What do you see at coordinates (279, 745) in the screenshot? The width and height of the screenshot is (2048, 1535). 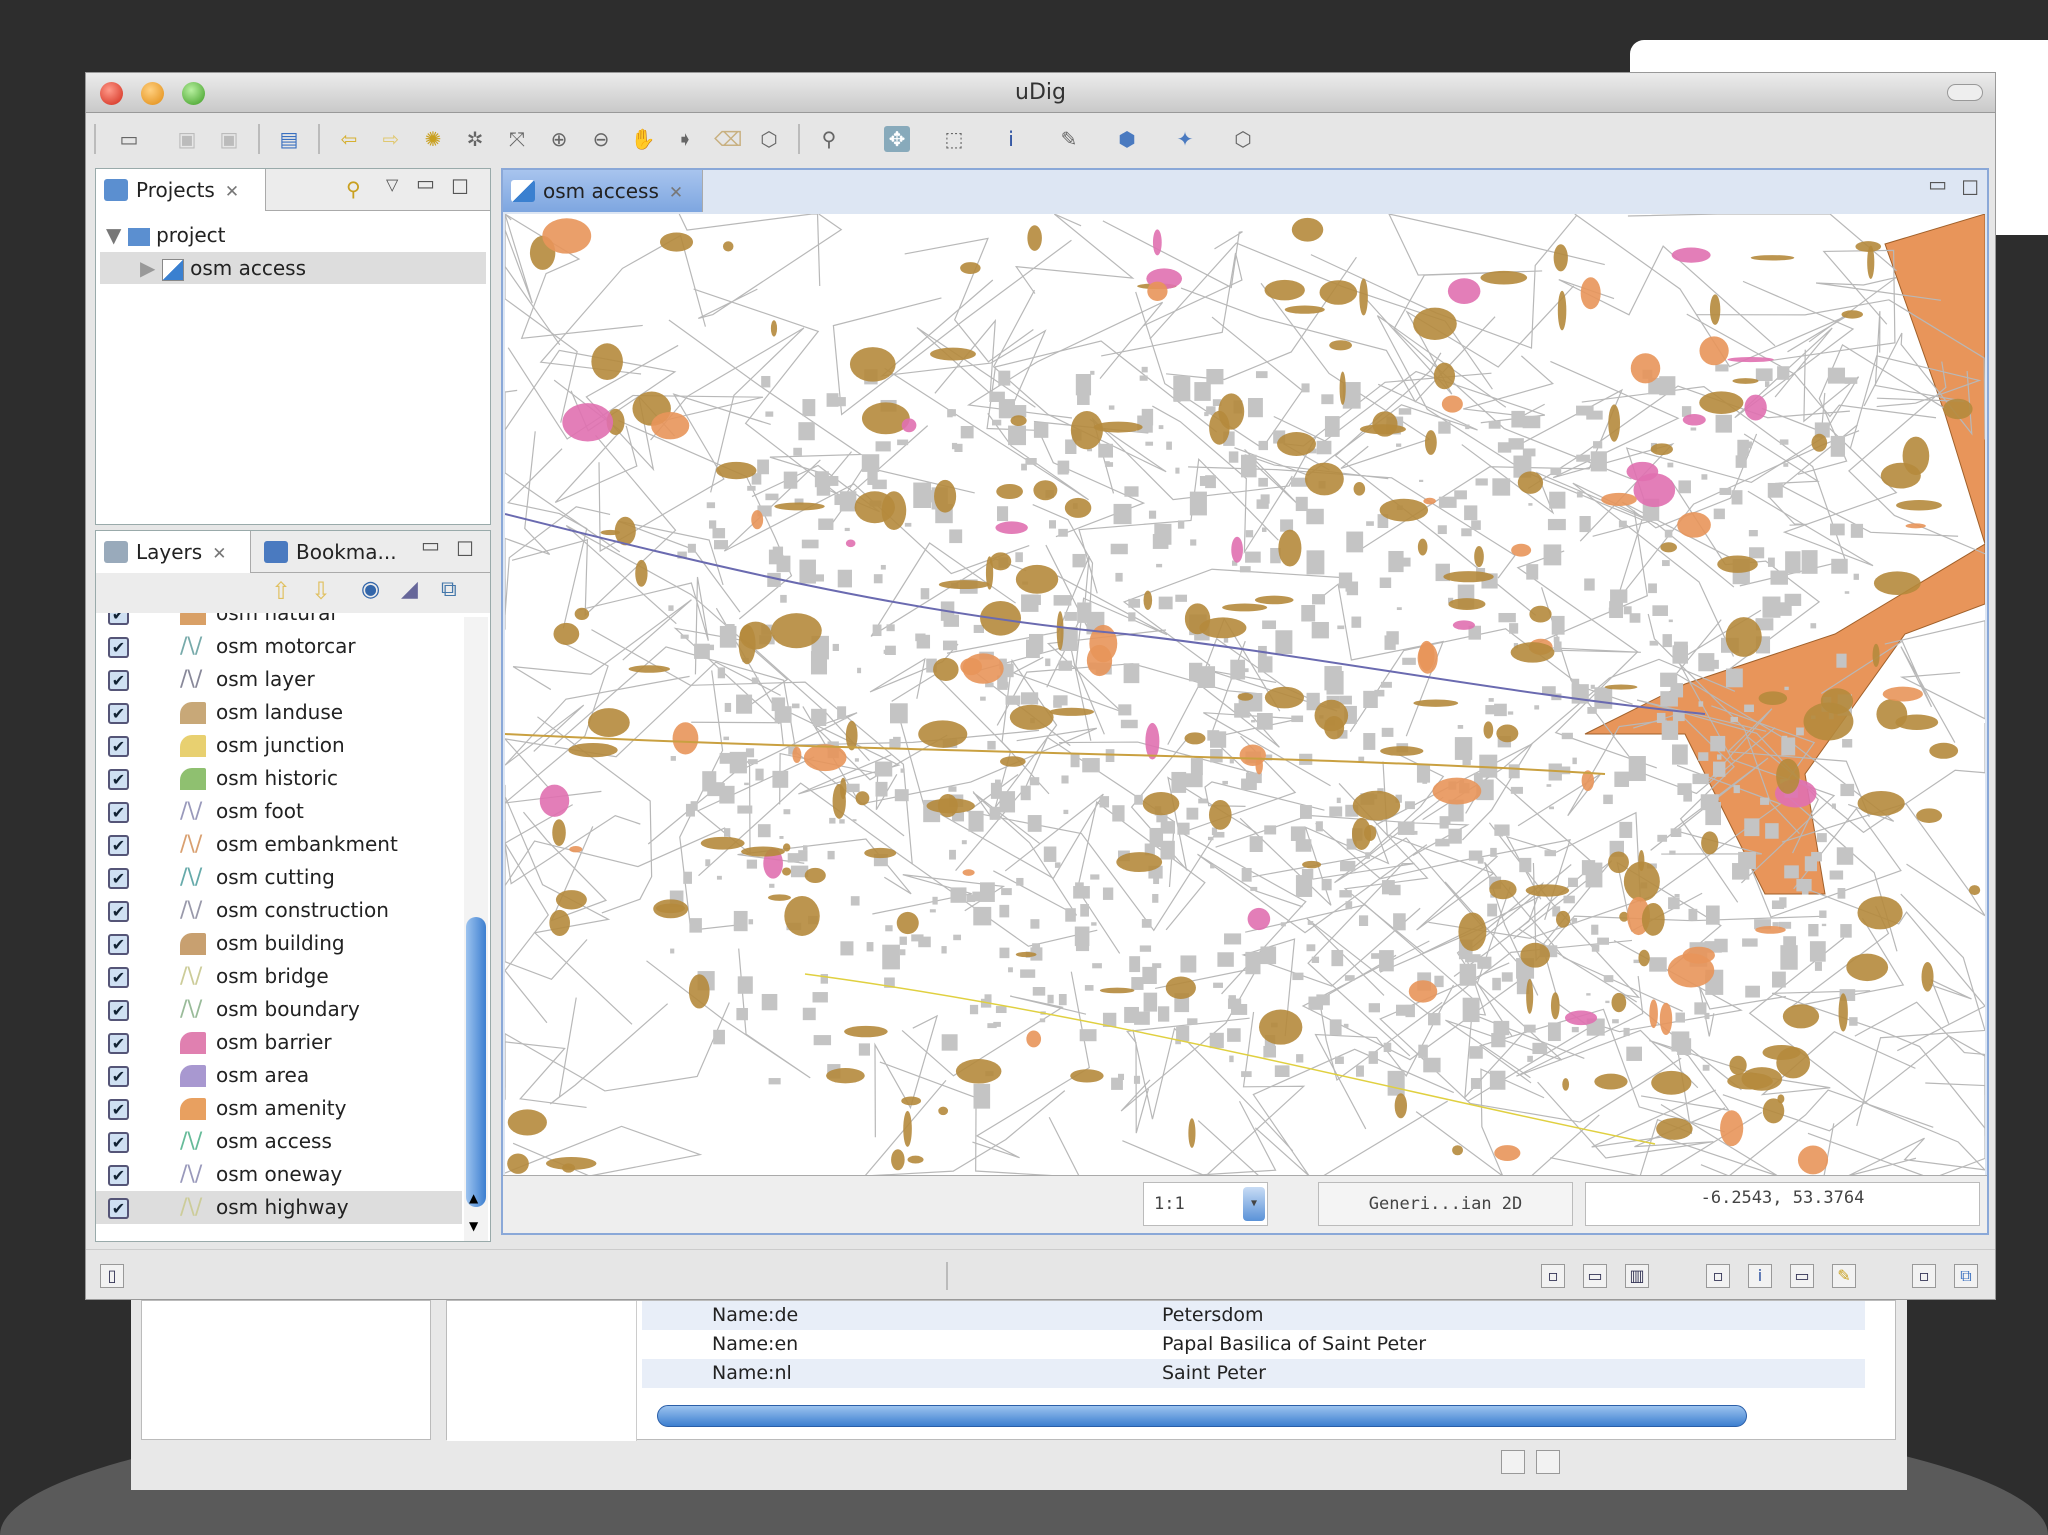 I see `layer-item: ✔ osm junction` at bounding box center [279, 745].